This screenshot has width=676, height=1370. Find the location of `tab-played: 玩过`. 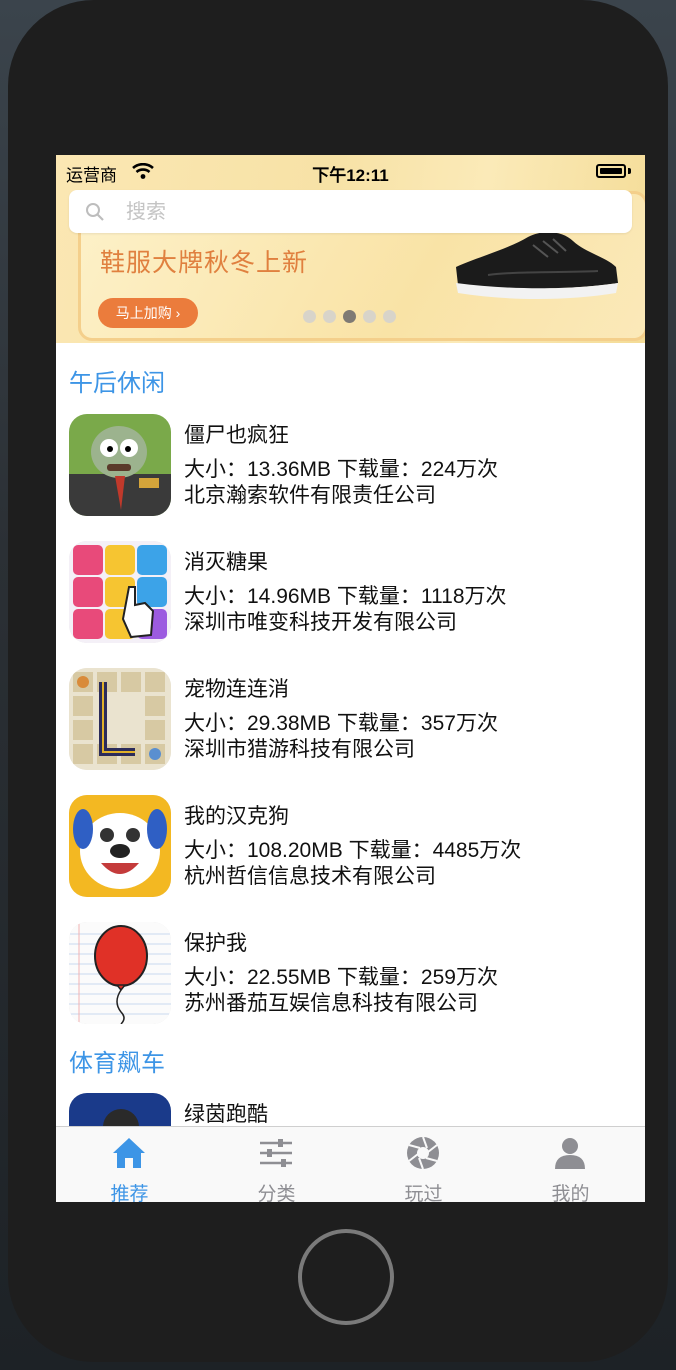

tab-played: 玩过 is located at coordinates (423, 1164).